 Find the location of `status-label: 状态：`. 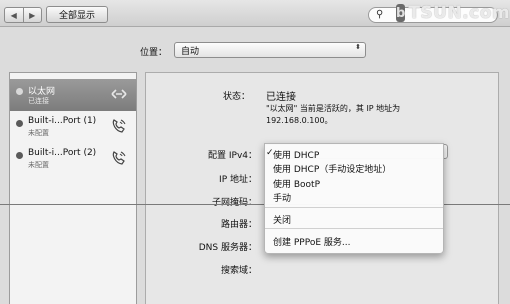

status-label: 状态： is located at coordinates (236, 97).